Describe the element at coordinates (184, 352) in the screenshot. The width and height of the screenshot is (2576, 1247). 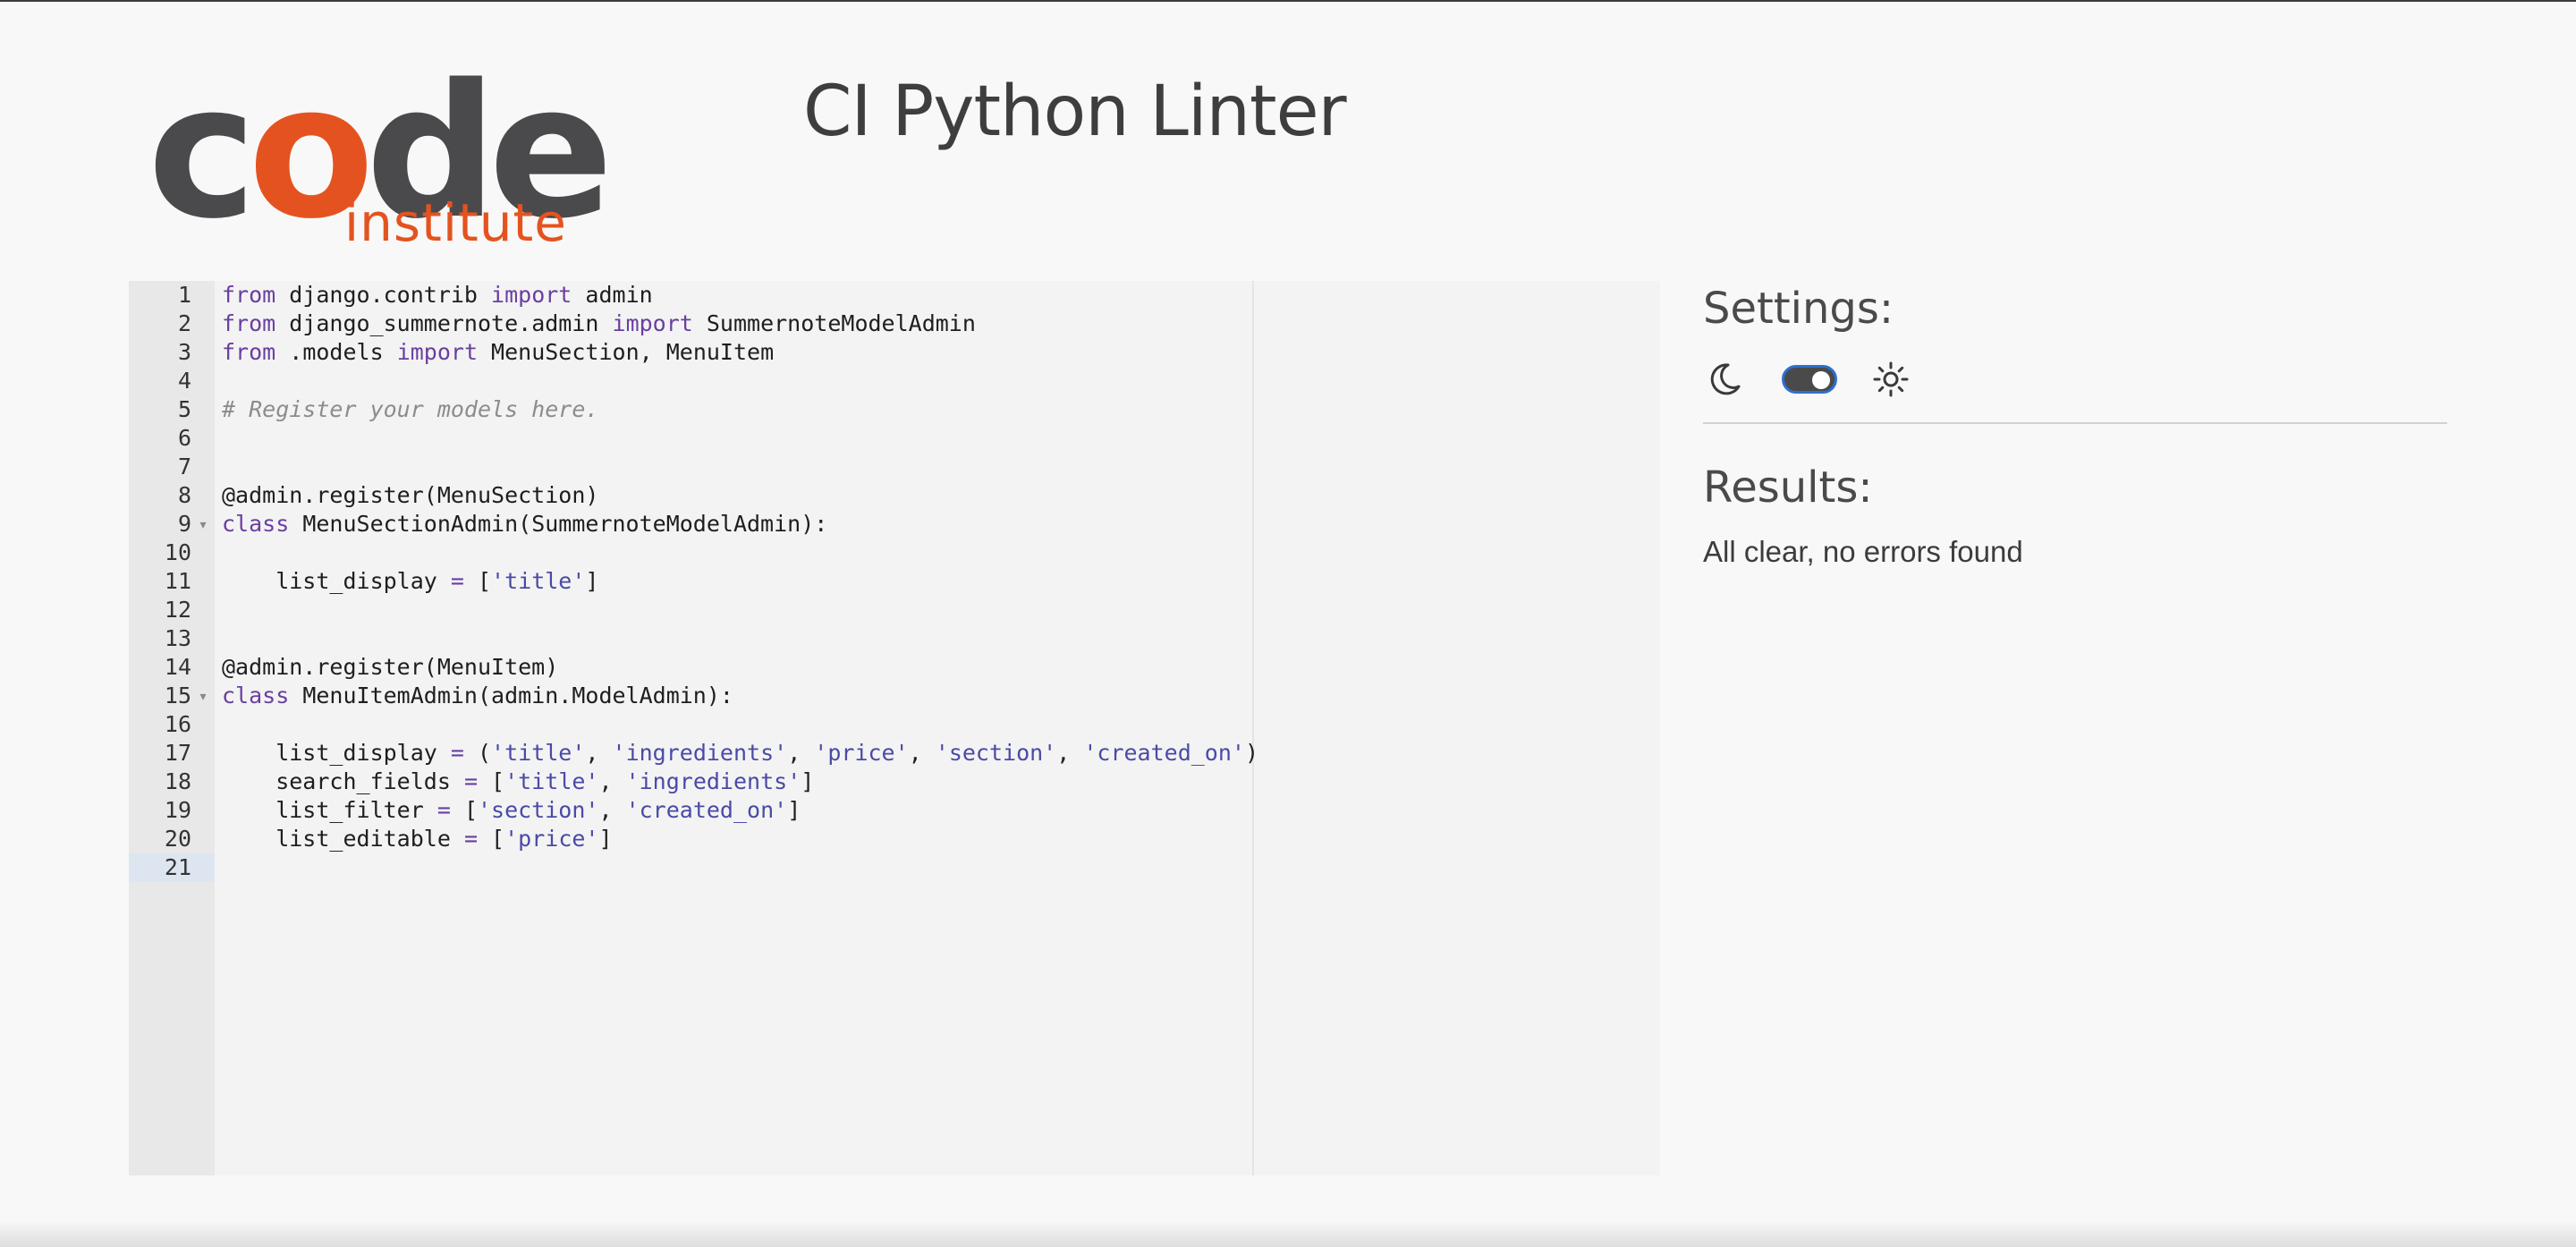
I see `line-number: 3` at that location.